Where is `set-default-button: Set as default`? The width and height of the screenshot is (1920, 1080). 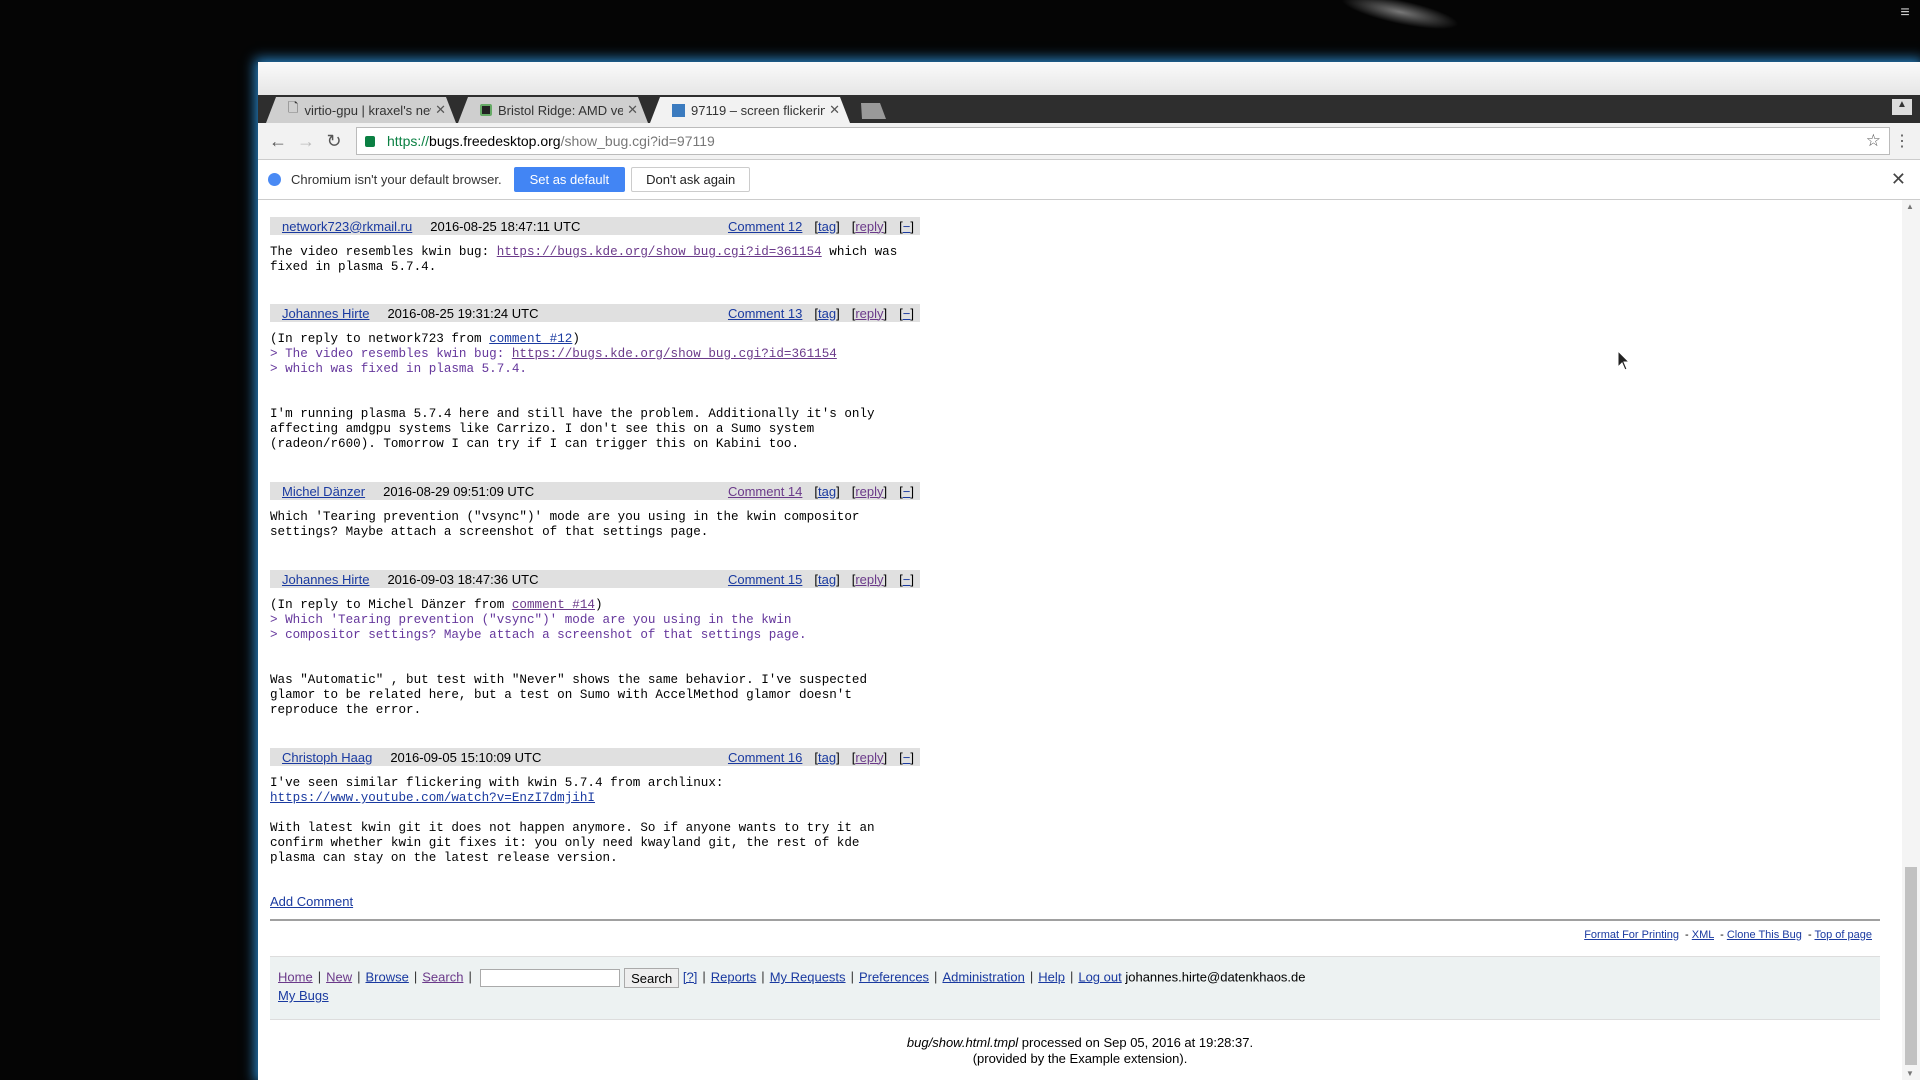
set-default-button: Set as default is located at coordinates (569, 179).